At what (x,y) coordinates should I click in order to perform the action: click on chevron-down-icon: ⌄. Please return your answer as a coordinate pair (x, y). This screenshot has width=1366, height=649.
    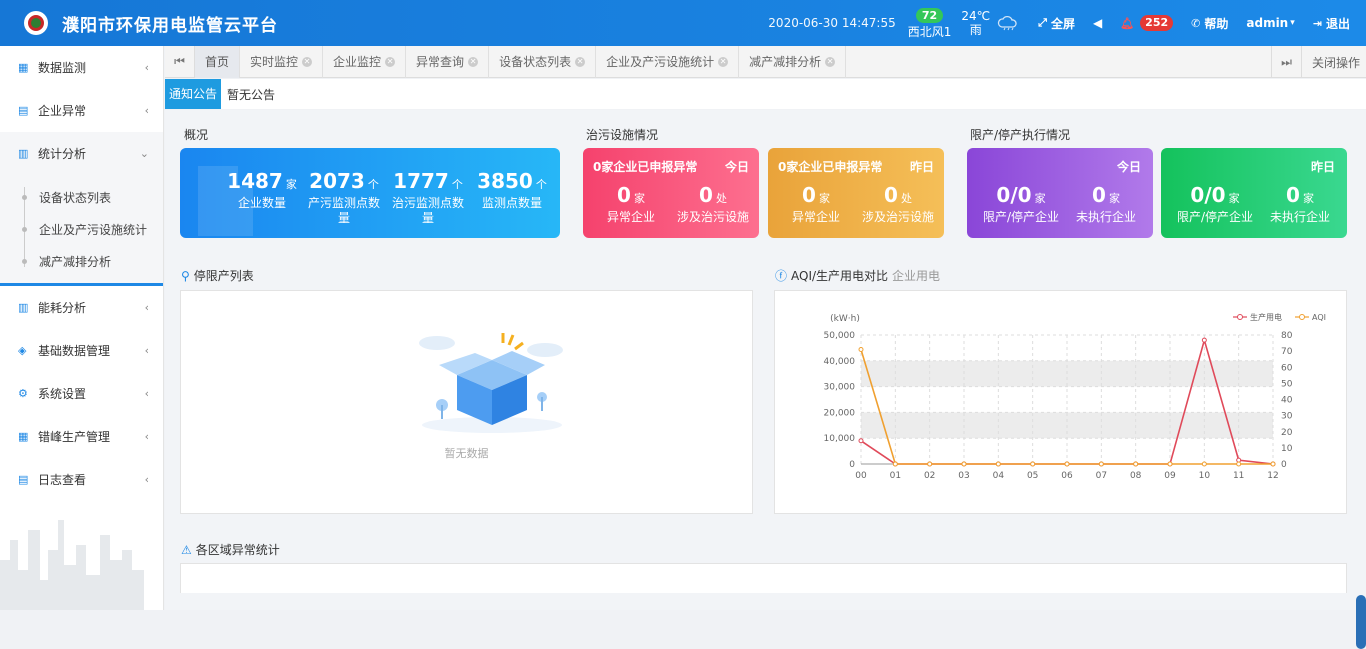
    Looking at the image, I should click on (144, 153).